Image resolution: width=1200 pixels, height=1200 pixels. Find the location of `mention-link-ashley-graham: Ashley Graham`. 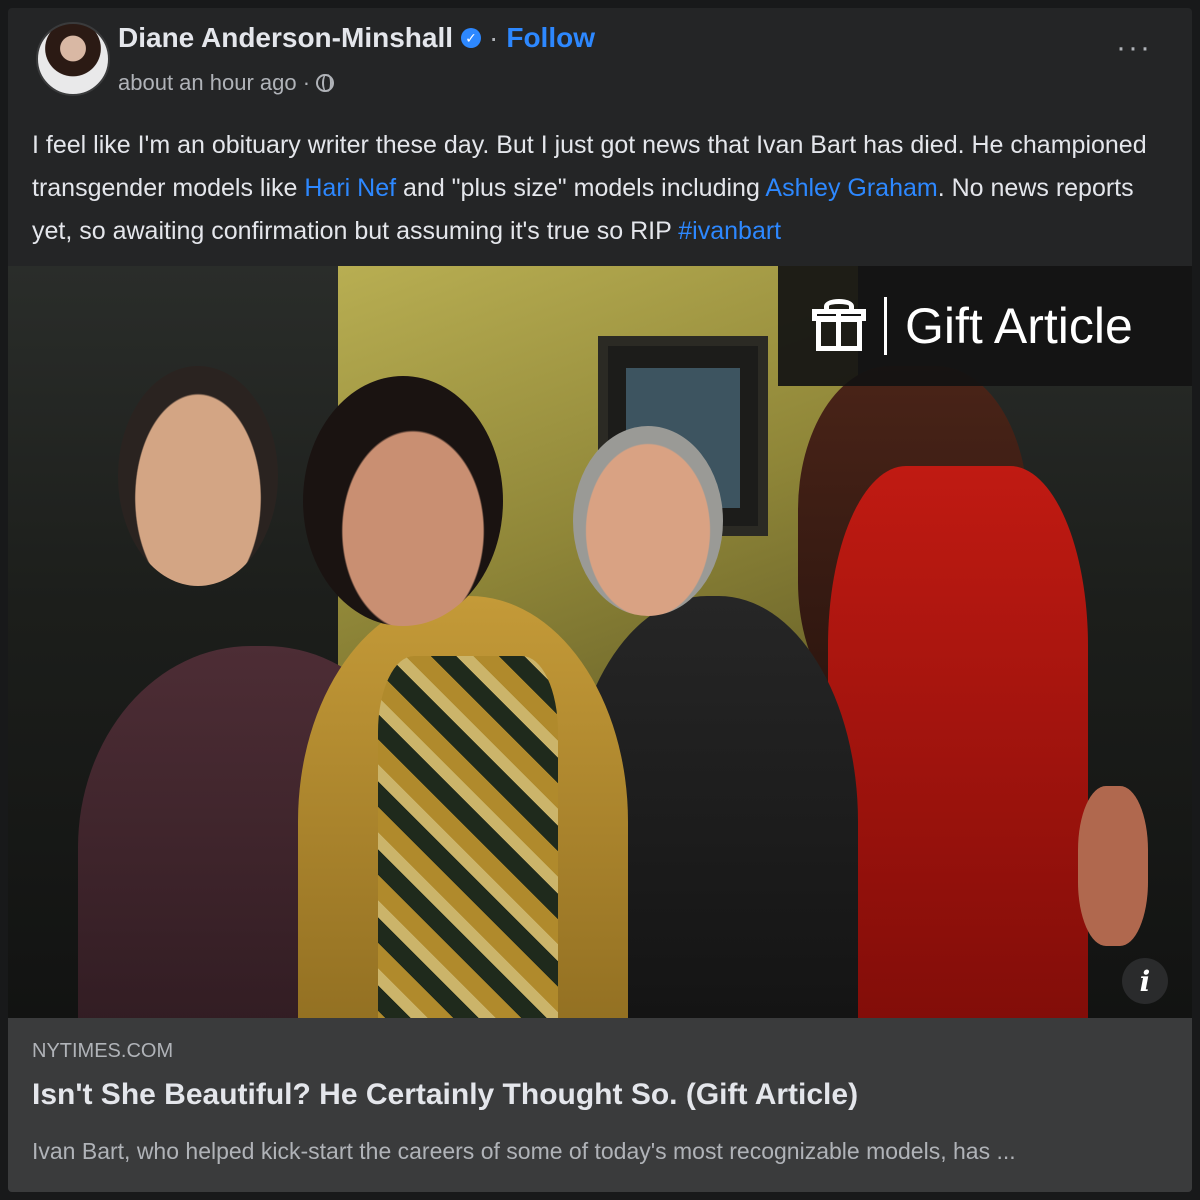

mention-link-ashley-graham: Ashley Graham is located at coordinates (851, 188).